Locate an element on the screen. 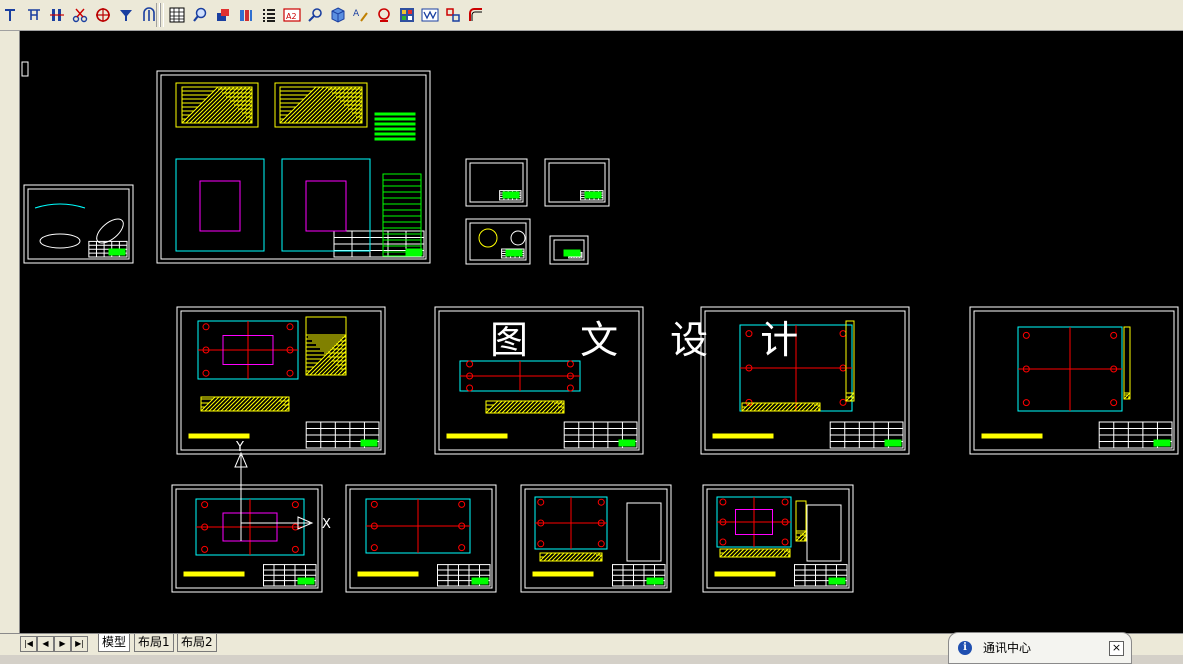 This screenshot has height=664, width=1183. cursor-marker is located at coordinates (25, 69).